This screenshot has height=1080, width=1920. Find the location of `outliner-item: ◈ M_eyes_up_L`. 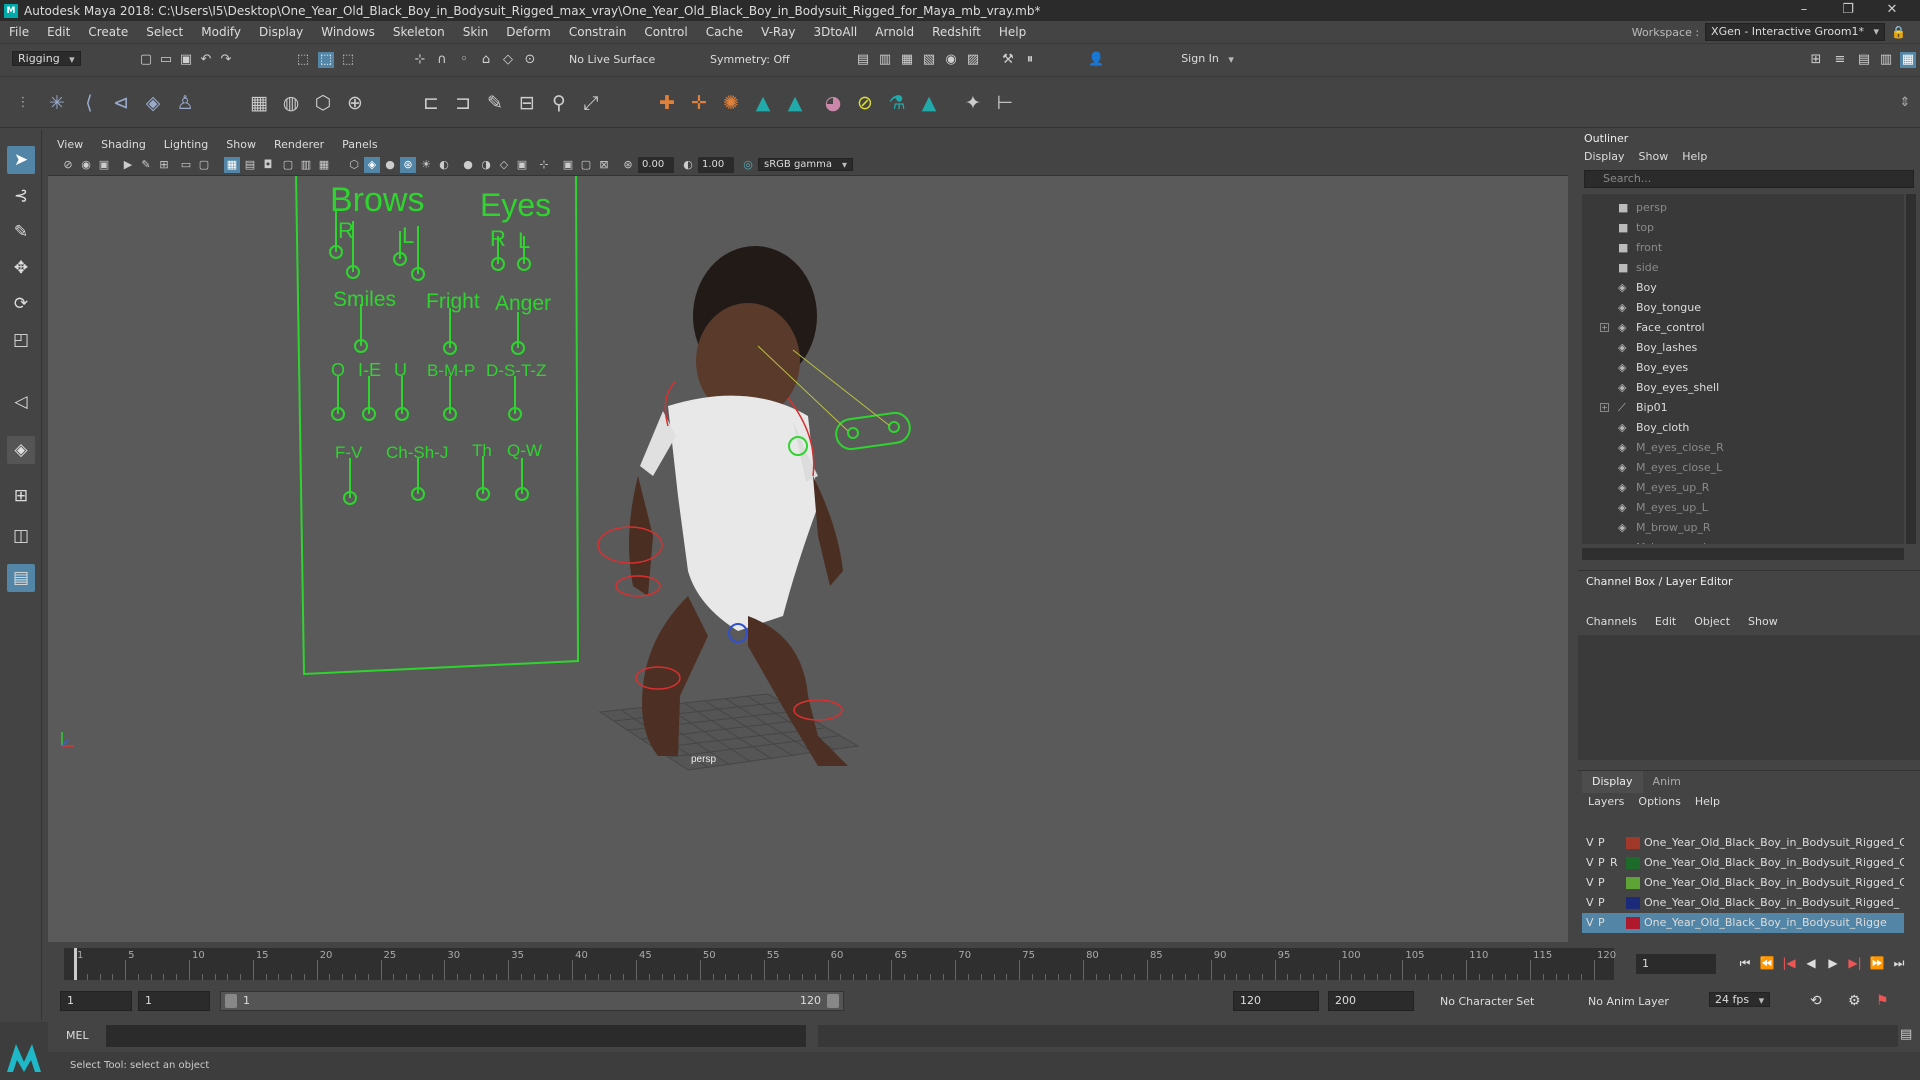

outliner-item: ◈ M_eyes_up_L is located at coordinates (1742, 508).